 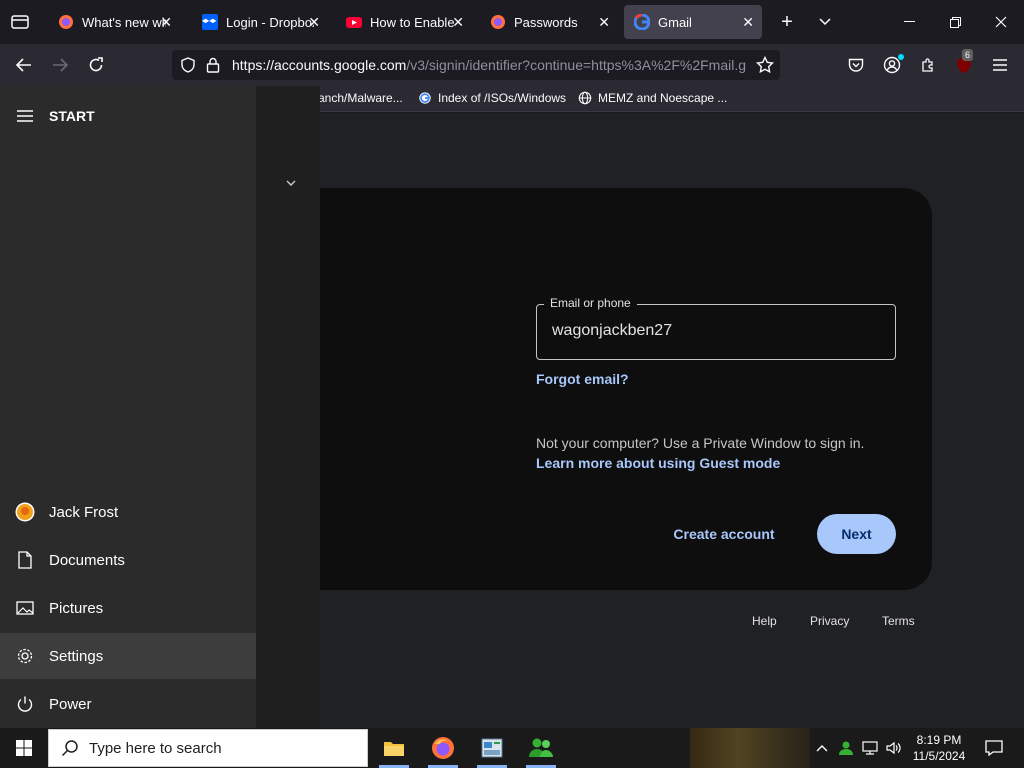 What do you see at coordinates (70, 704) in the screenshot?
I see `start-item-label: Power` at bounding box center [70, 704].